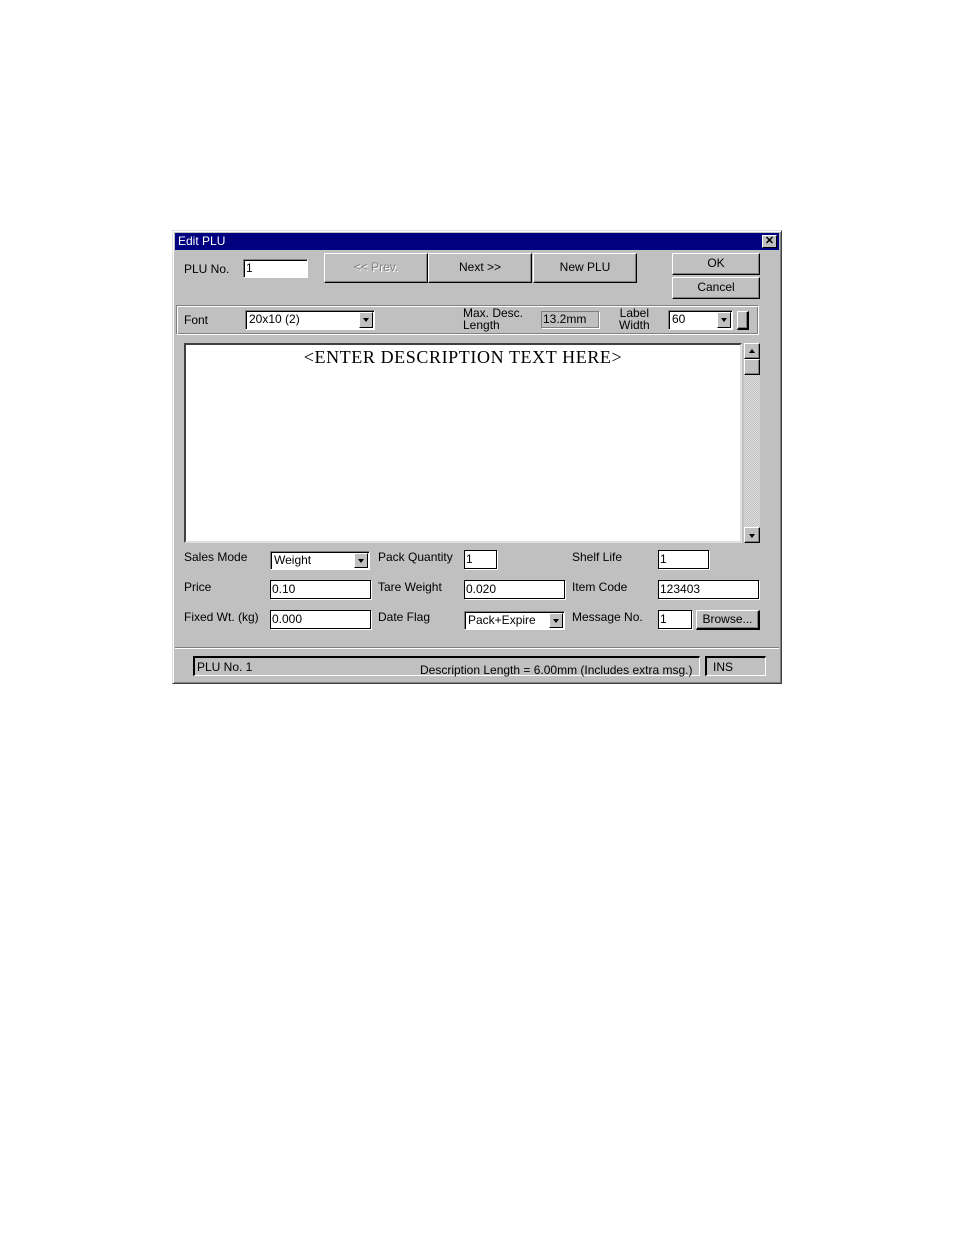 This screenshot has height=1235, width=954. I want to click on scroll-down-button, so click(752, 535).